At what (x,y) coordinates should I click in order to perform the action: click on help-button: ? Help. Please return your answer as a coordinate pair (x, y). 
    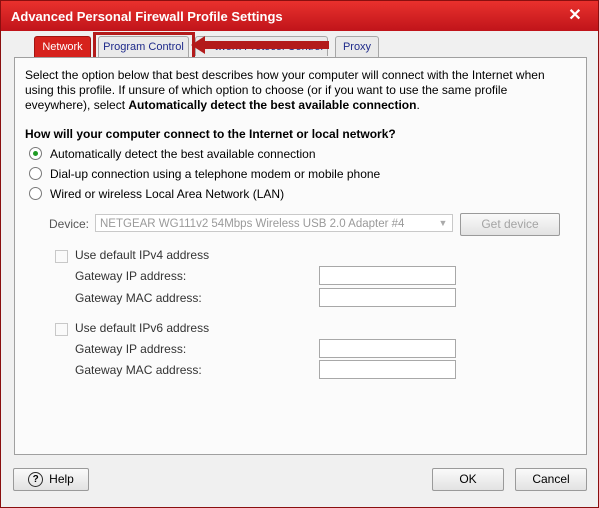
    Looking at the image, I should click on (51, 479).